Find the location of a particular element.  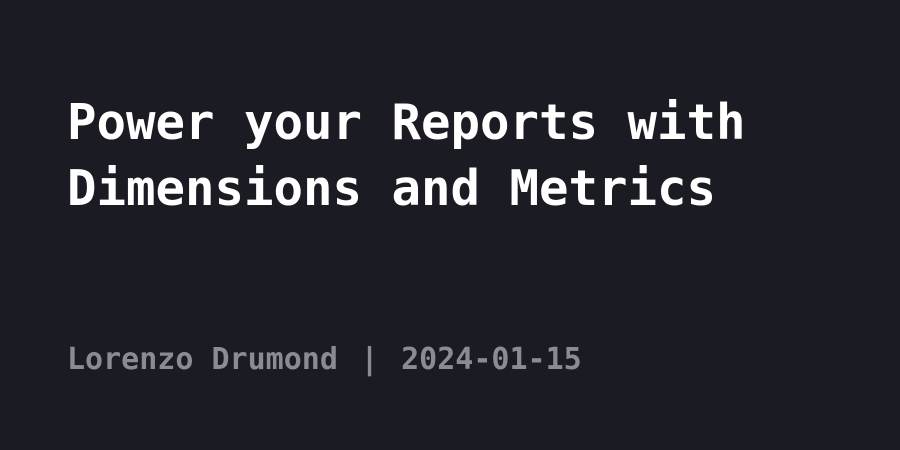

publish-date: 2024-01-15 is located at coordinates (491, 359).